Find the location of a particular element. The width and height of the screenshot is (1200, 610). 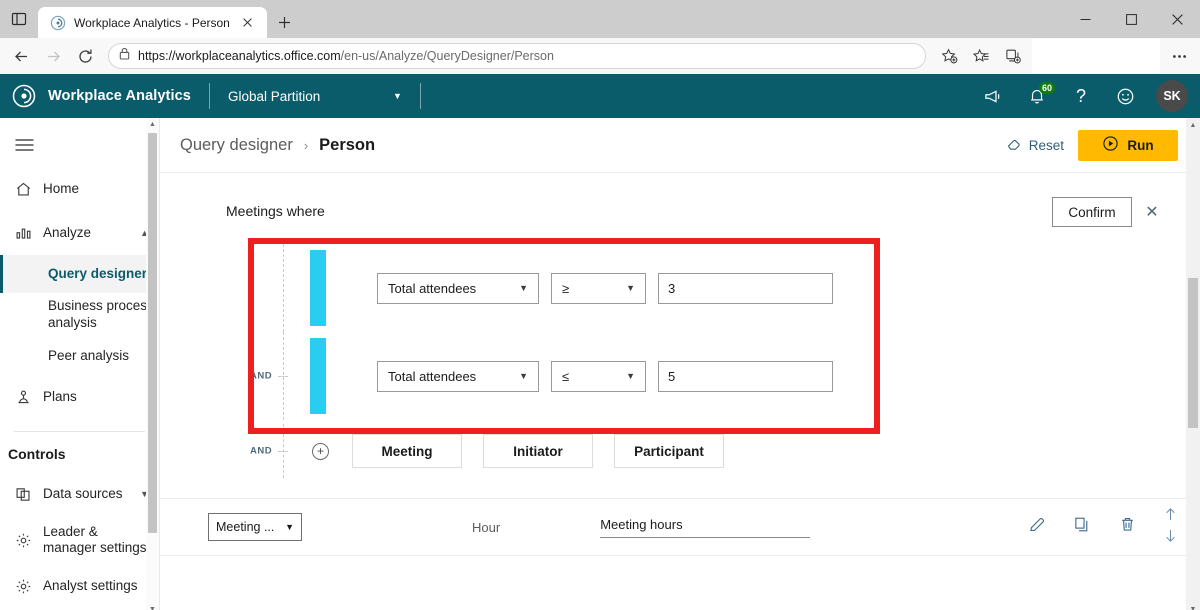

metric-name-input: Meeting hours is located at coordinates (705, 527).